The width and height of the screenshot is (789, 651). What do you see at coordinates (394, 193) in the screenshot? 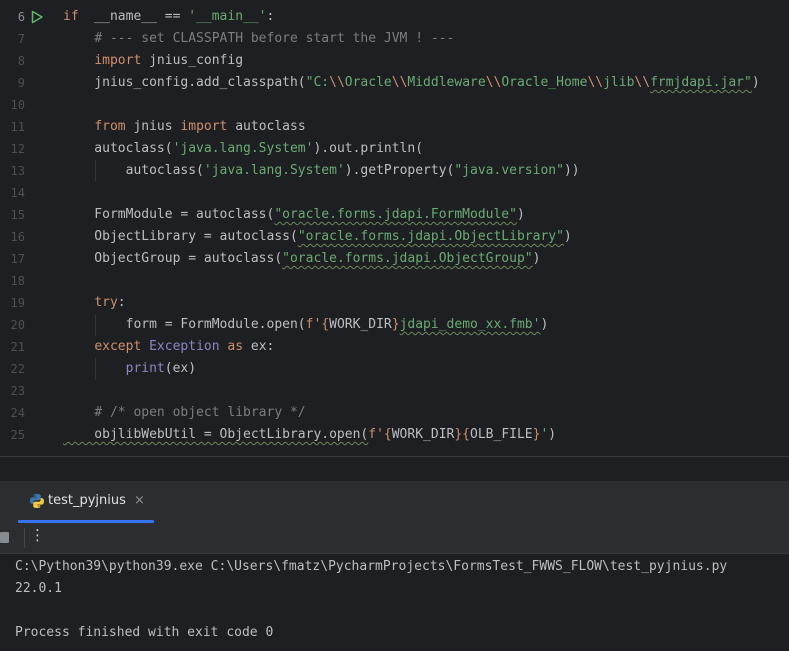
I see `code-line: 14` at bounding box center [394, 193].